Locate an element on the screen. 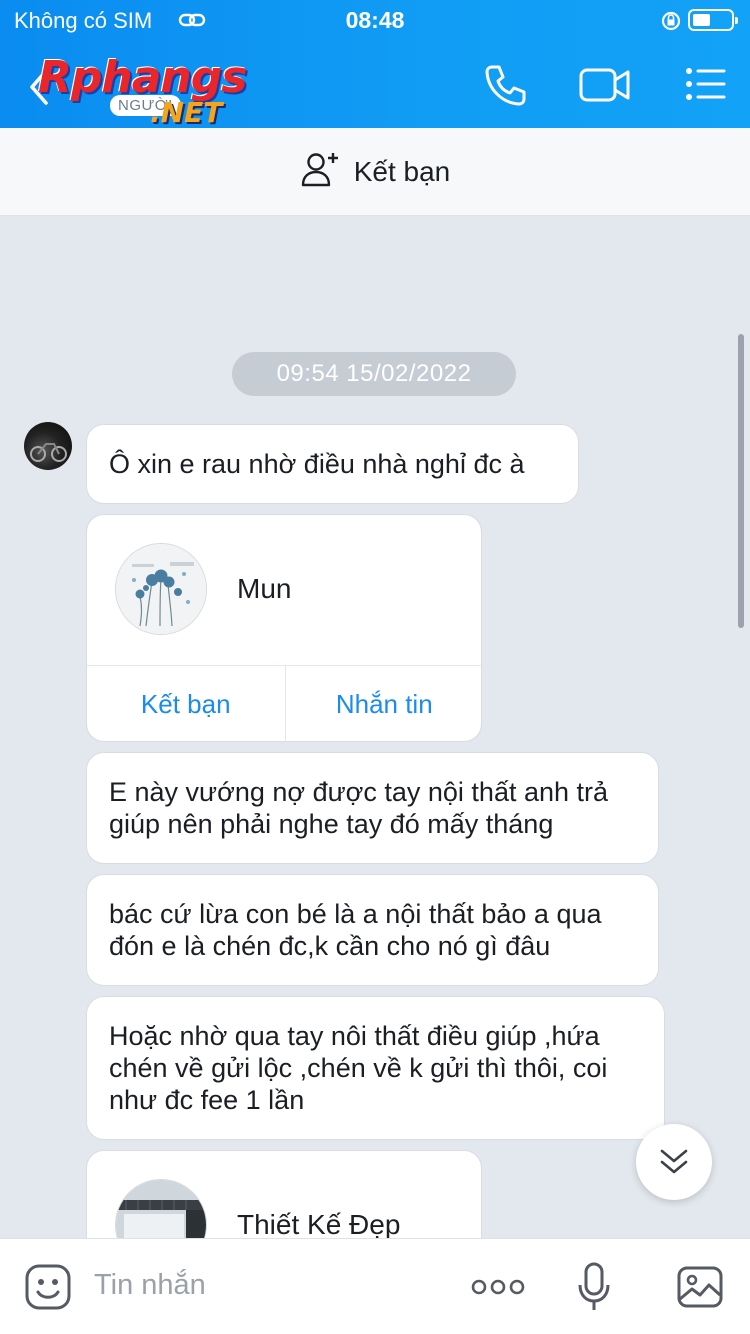  more-icon is located at coordinates (498, 1289).